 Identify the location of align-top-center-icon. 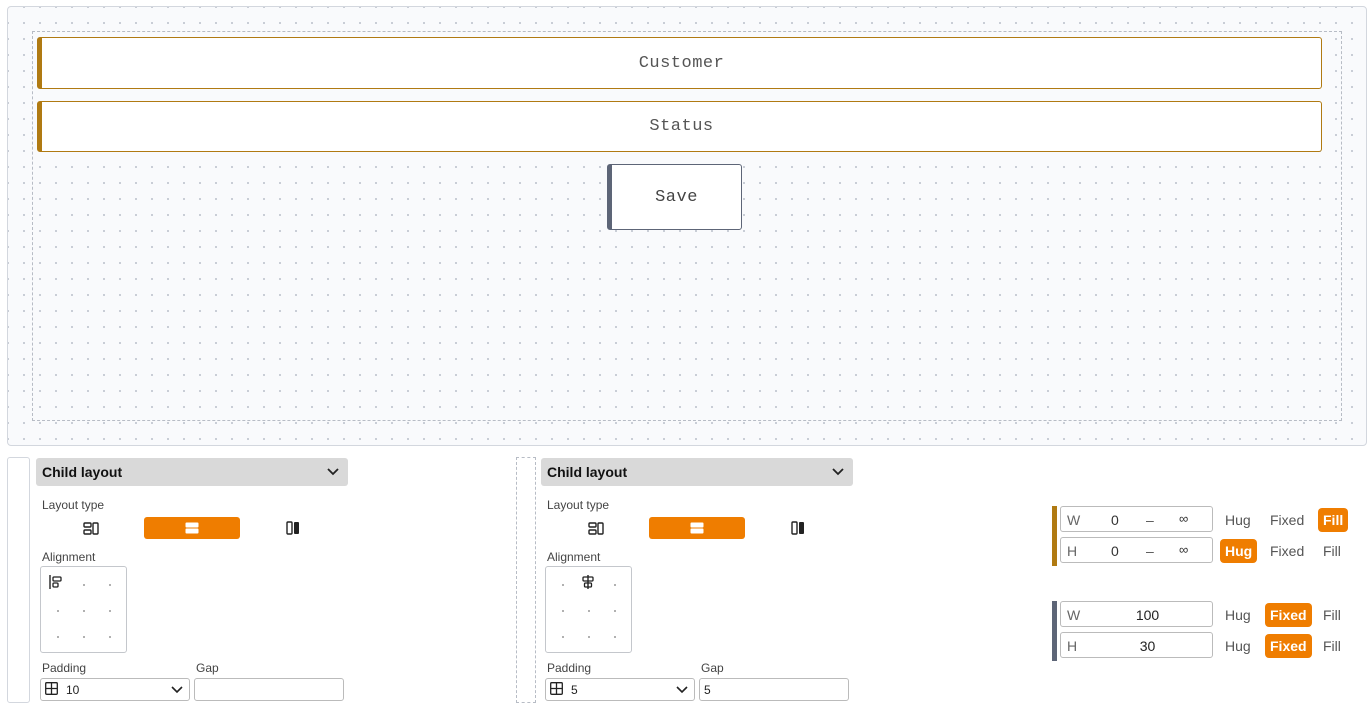
(588, 584).